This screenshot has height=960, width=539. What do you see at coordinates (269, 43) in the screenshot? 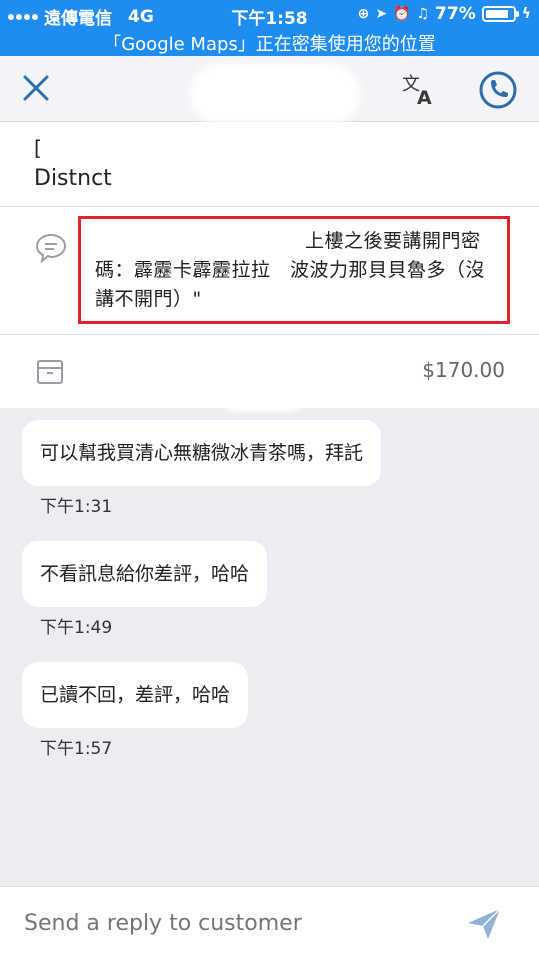
I see `location-banner: 「Google Maps」正在密集使用您的位置` at bounding box center [269, 43].